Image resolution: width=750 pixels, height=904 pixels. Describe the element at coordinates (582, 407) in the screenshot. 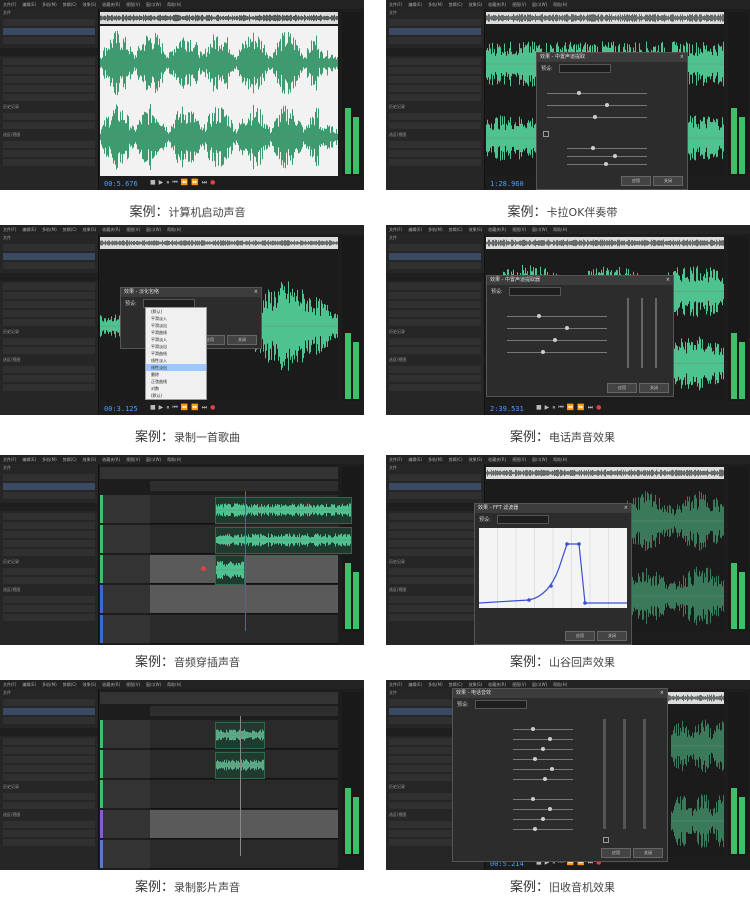

I see `transport-icon: ⏩` at that location.